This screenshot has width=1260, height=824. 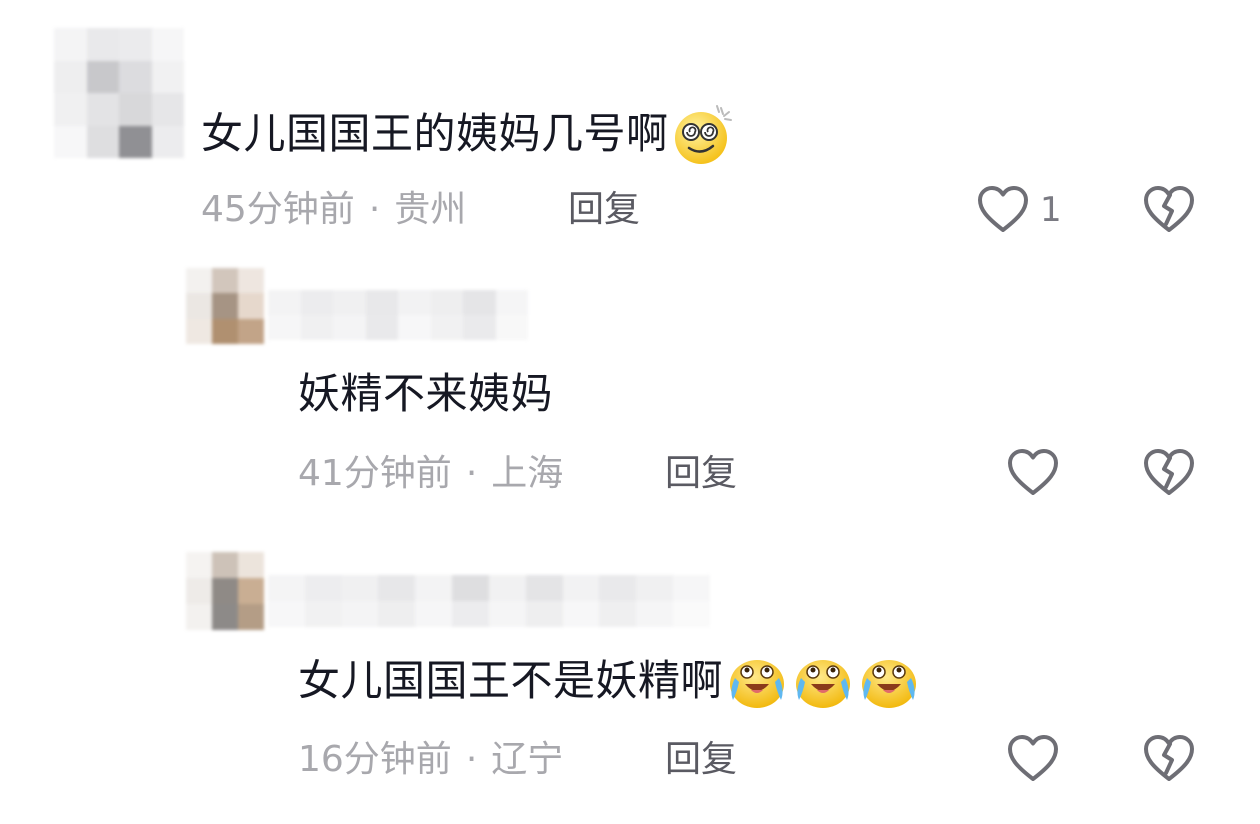 I want to click on comment-time: 16分钟前, so click(x=375, y=759).